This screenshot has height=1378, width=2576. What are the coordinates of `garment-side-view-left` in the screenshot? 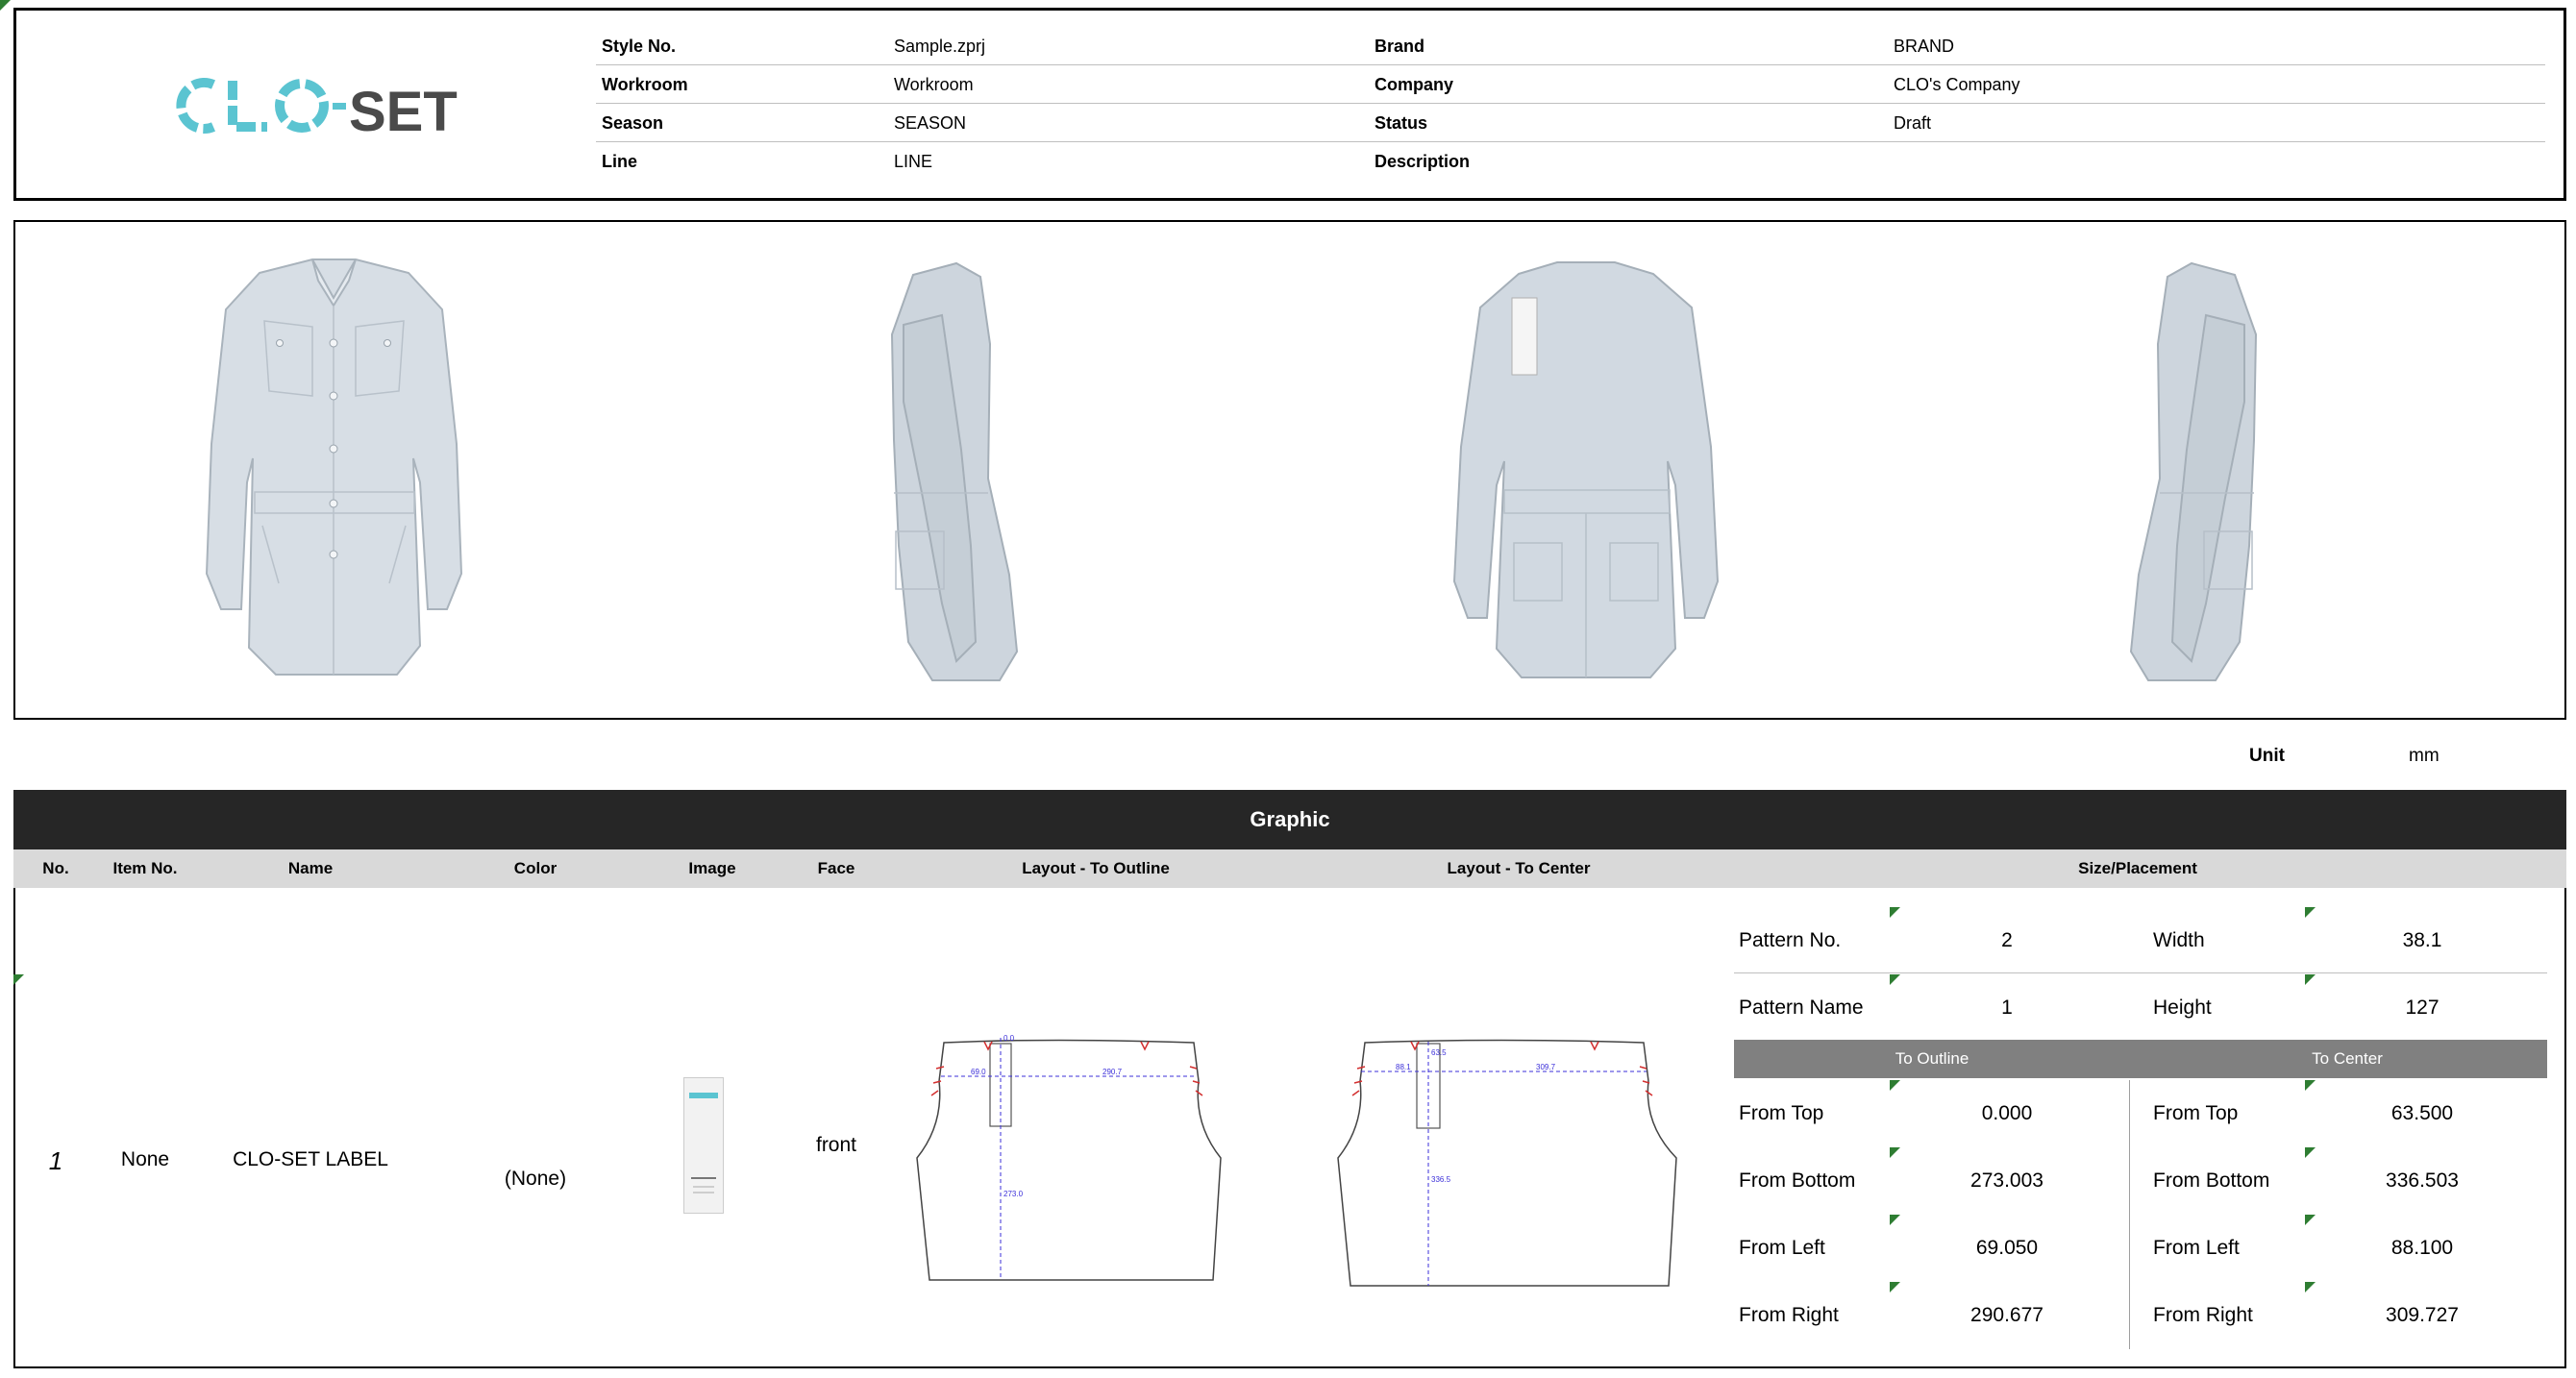 It's located at (2193, 471).